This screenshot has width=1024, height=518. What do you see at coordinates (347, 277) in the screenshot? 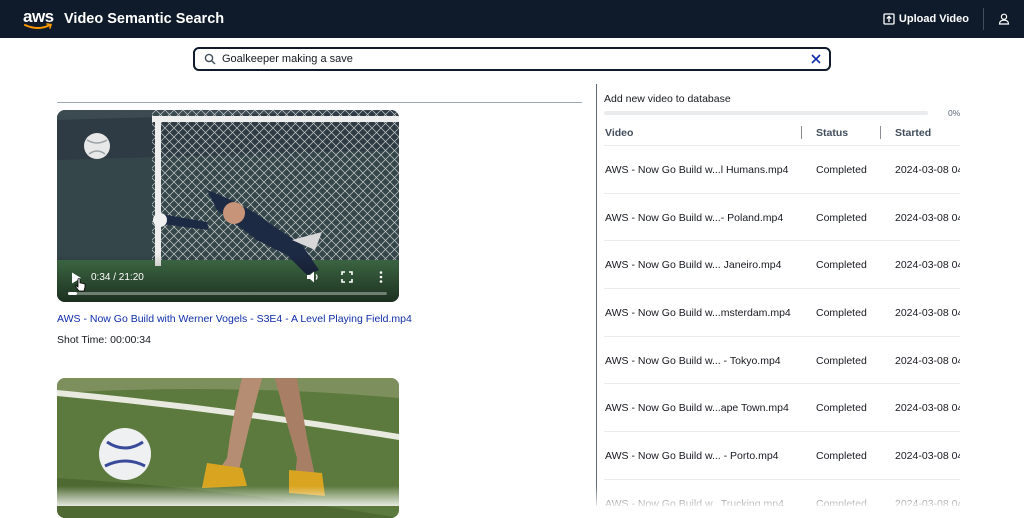
I see `fullscreen-icon` at bounding box center [347, 277].